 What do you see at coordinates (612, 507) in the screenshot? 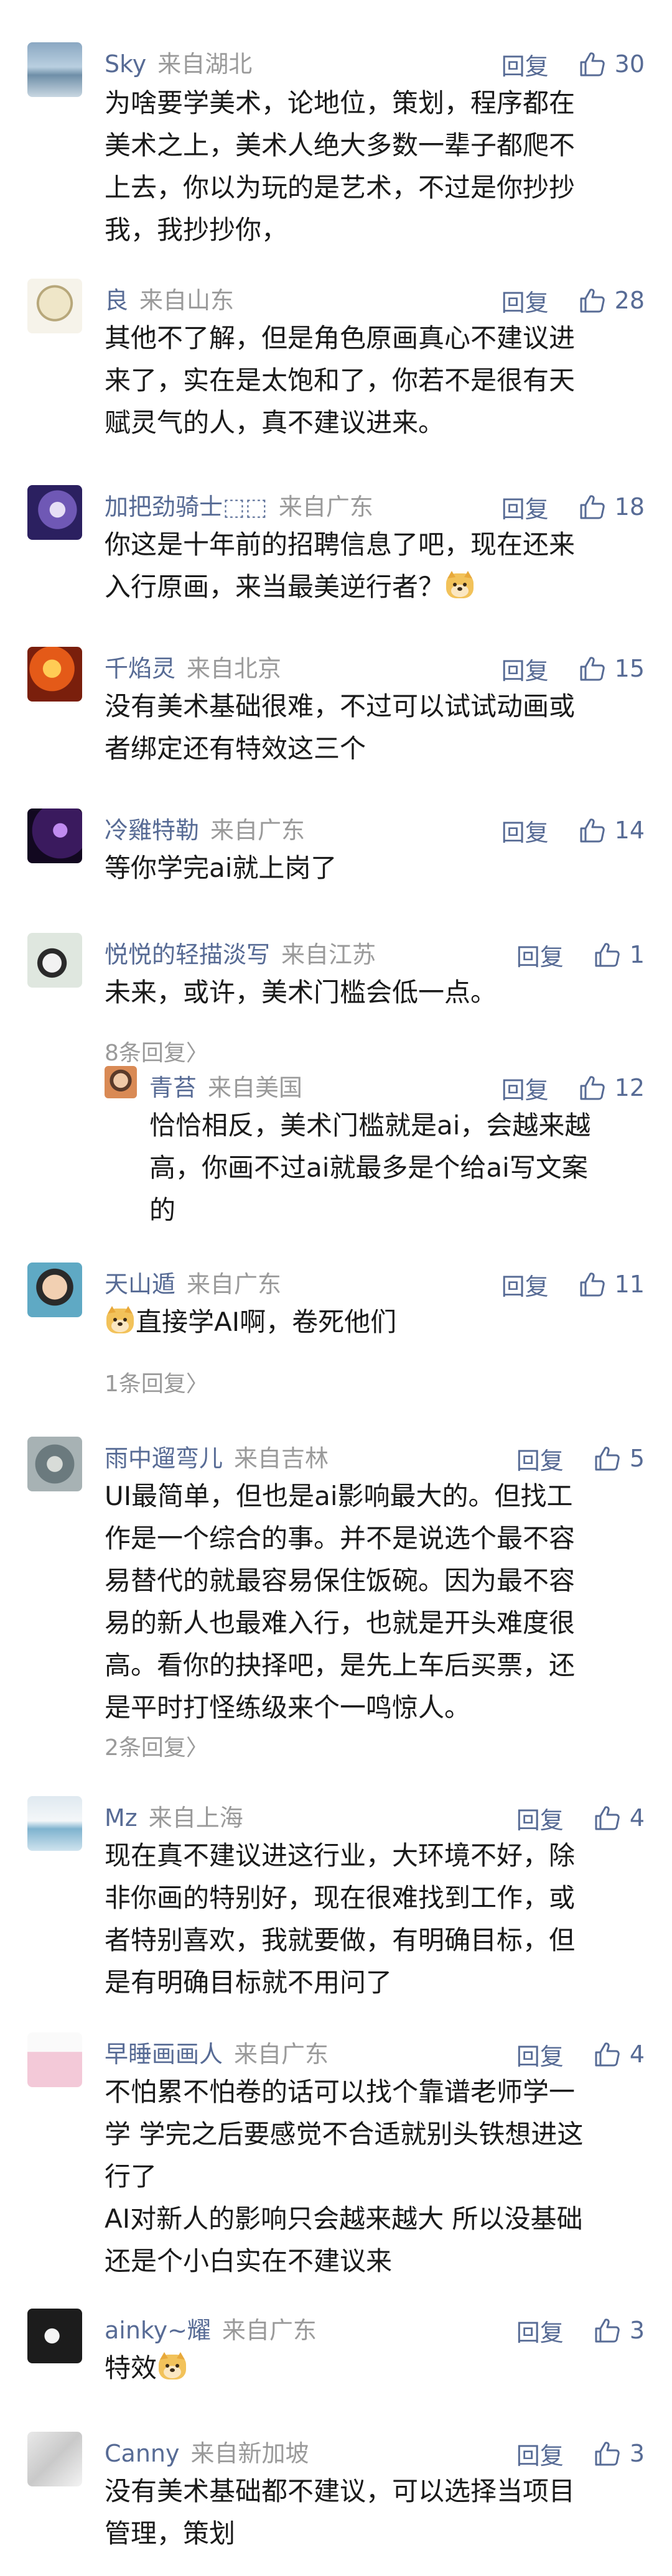
I see `like-button: 18` at bounding box center [612, 507].